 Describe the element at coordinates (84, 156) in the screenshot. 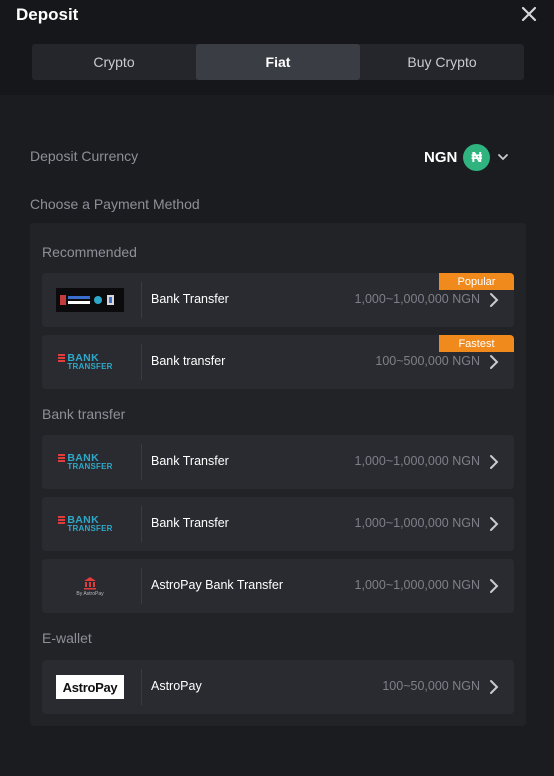

I see `deposit-currency-label: Deposit Currency` at that location.